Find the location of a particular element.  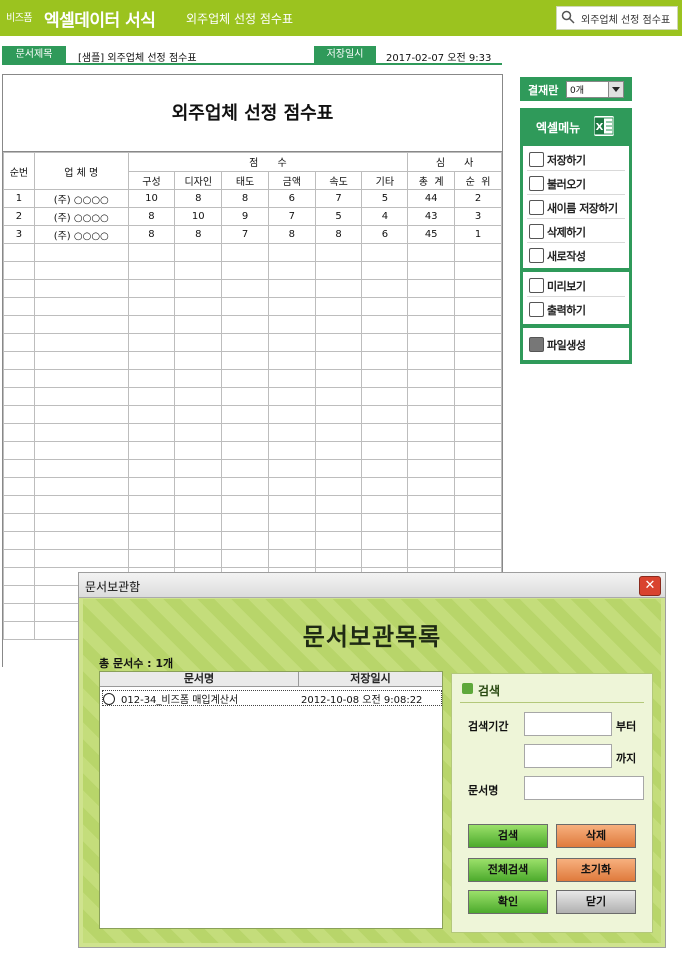

menu-item-create-file: 파일생성 is located at coordinates (576, 344).